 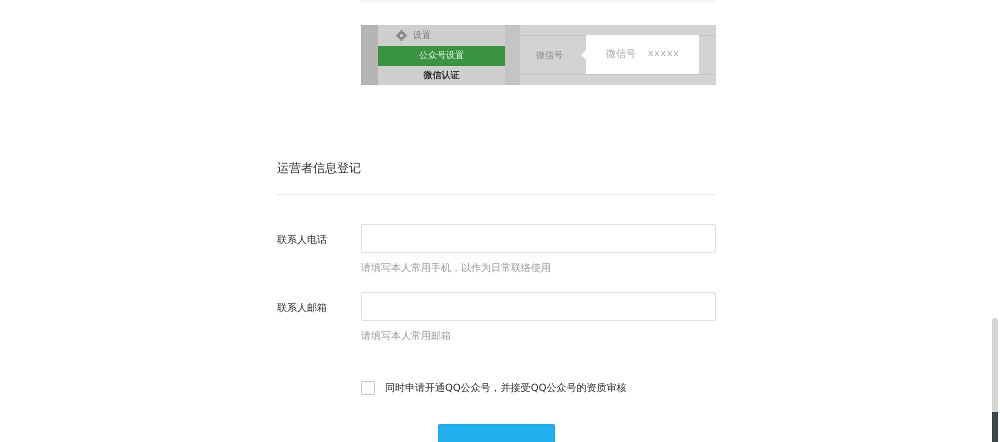 I want to click on field-hint: 请填写本人常用邮箱, so click(x=406, y=336).